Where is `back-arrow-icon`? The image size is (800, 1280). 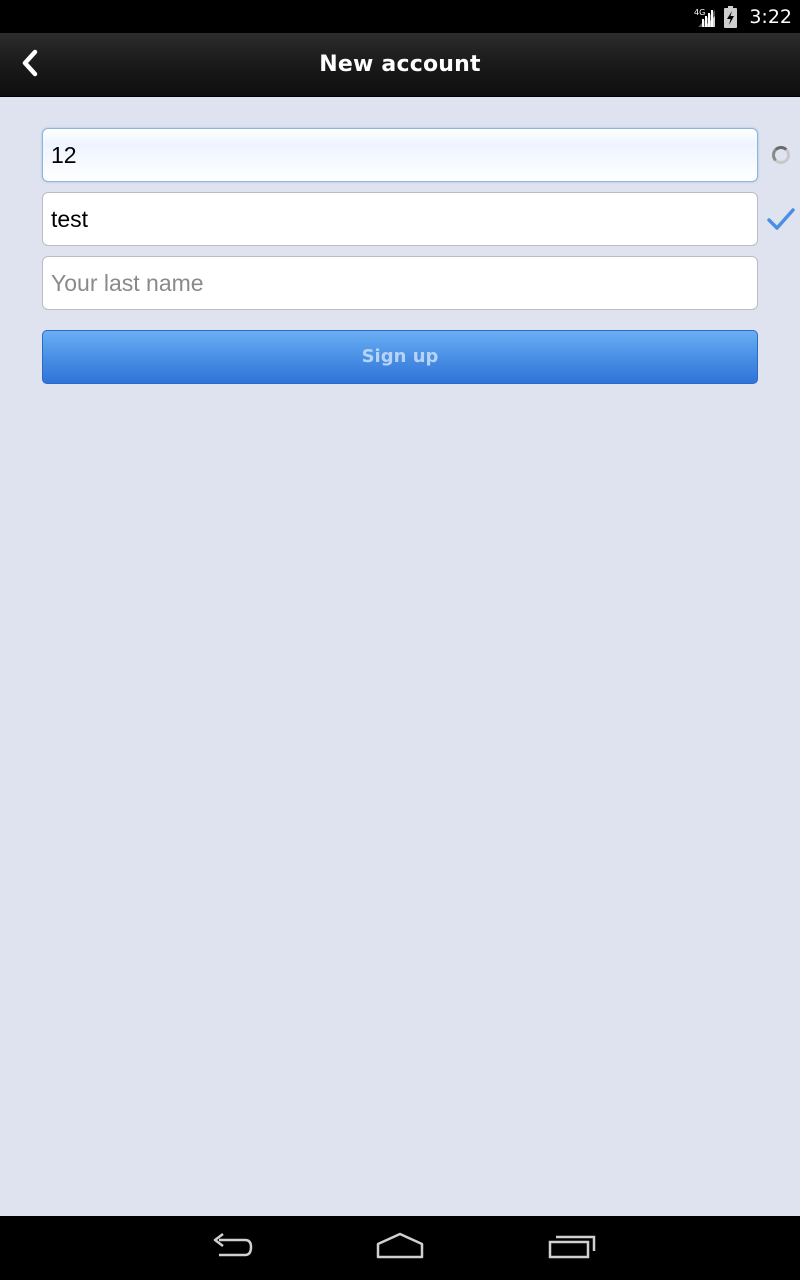 back-arrow-icon is located at coordinates (229, 1248).